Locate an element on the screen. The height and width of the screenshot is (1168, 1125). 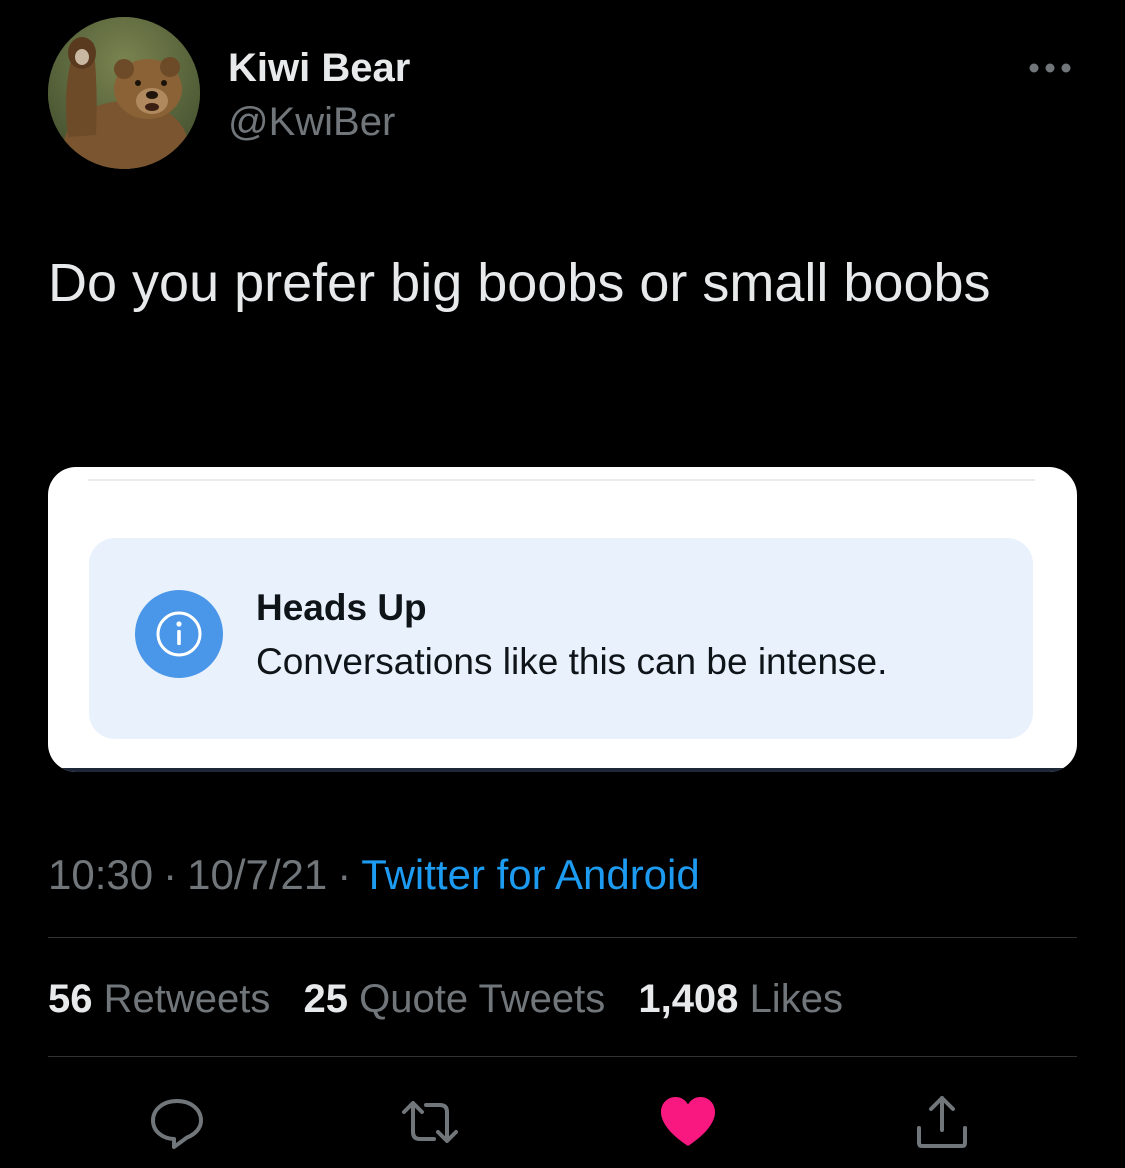
avatar is located at coordinates (124, 93).